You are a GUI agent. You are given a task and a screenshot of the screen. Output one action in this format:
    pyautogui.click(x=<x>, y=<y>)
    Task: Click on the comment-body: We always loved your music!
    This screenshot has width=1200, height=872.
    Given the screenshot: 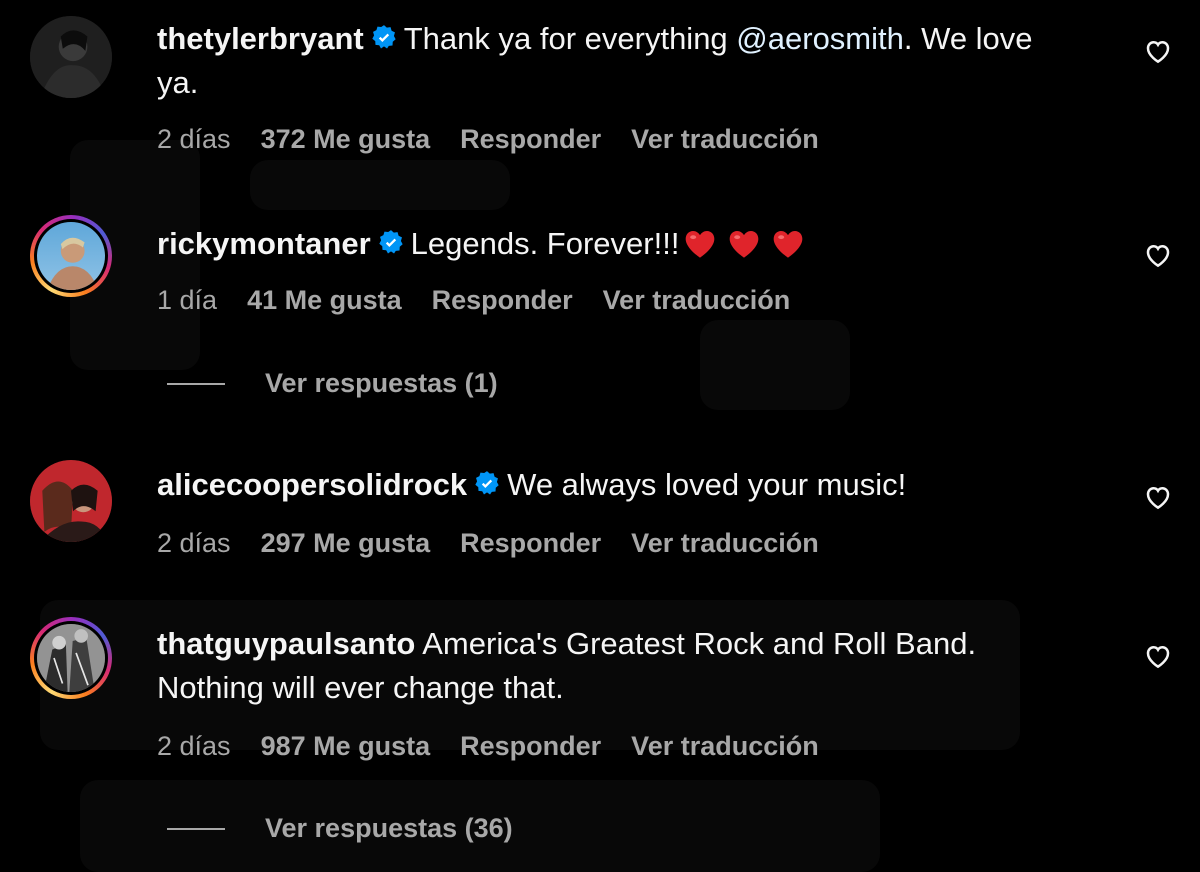 What is the action you would take?
    pyautogui.click(x=707, y=484)
    